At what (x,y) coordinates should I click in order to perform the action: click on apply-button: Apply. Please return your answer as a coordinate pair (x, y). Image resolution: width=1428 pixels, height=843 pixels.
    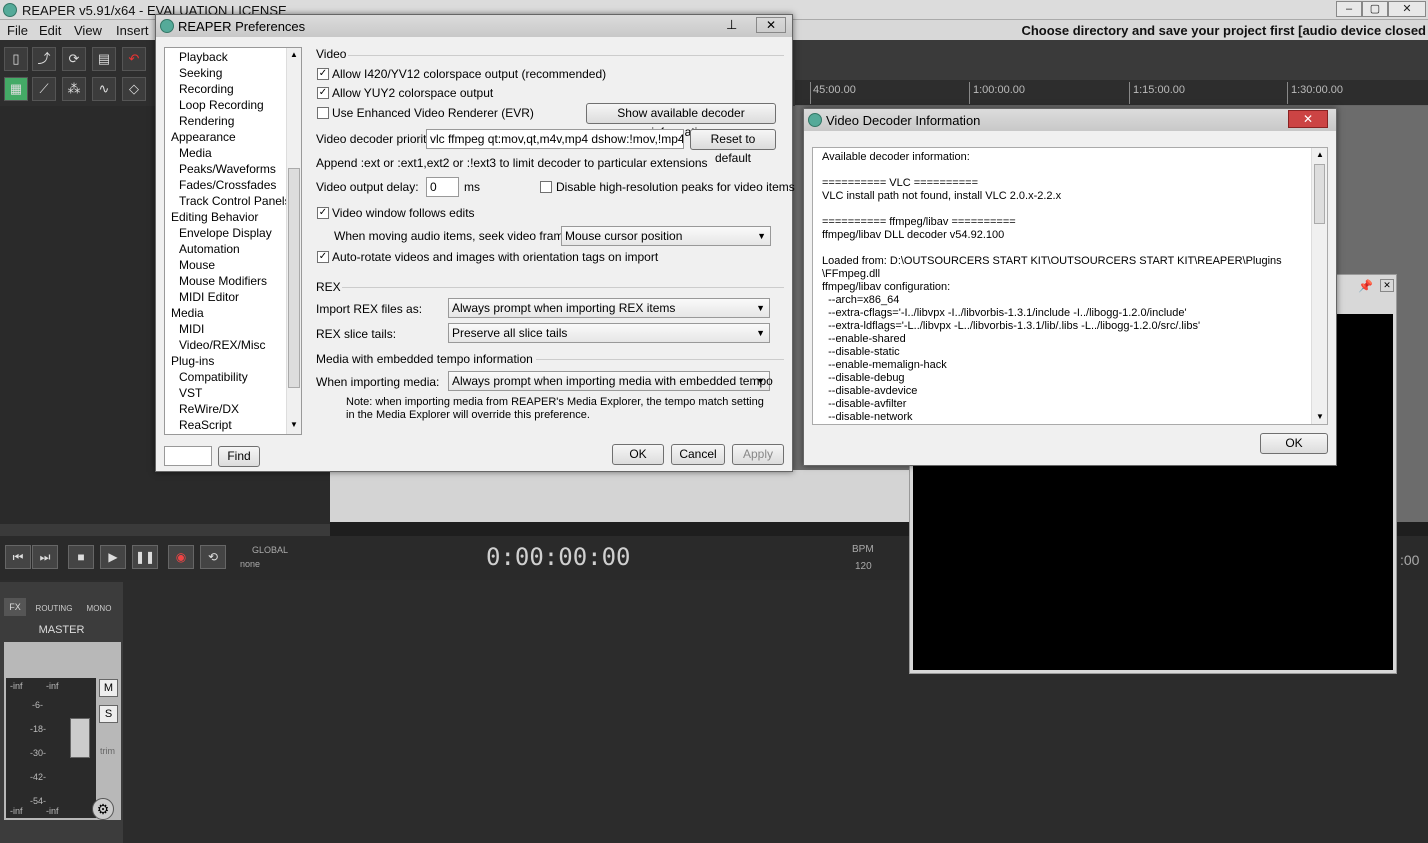
    Looking at the image, I should click on (758, 454).